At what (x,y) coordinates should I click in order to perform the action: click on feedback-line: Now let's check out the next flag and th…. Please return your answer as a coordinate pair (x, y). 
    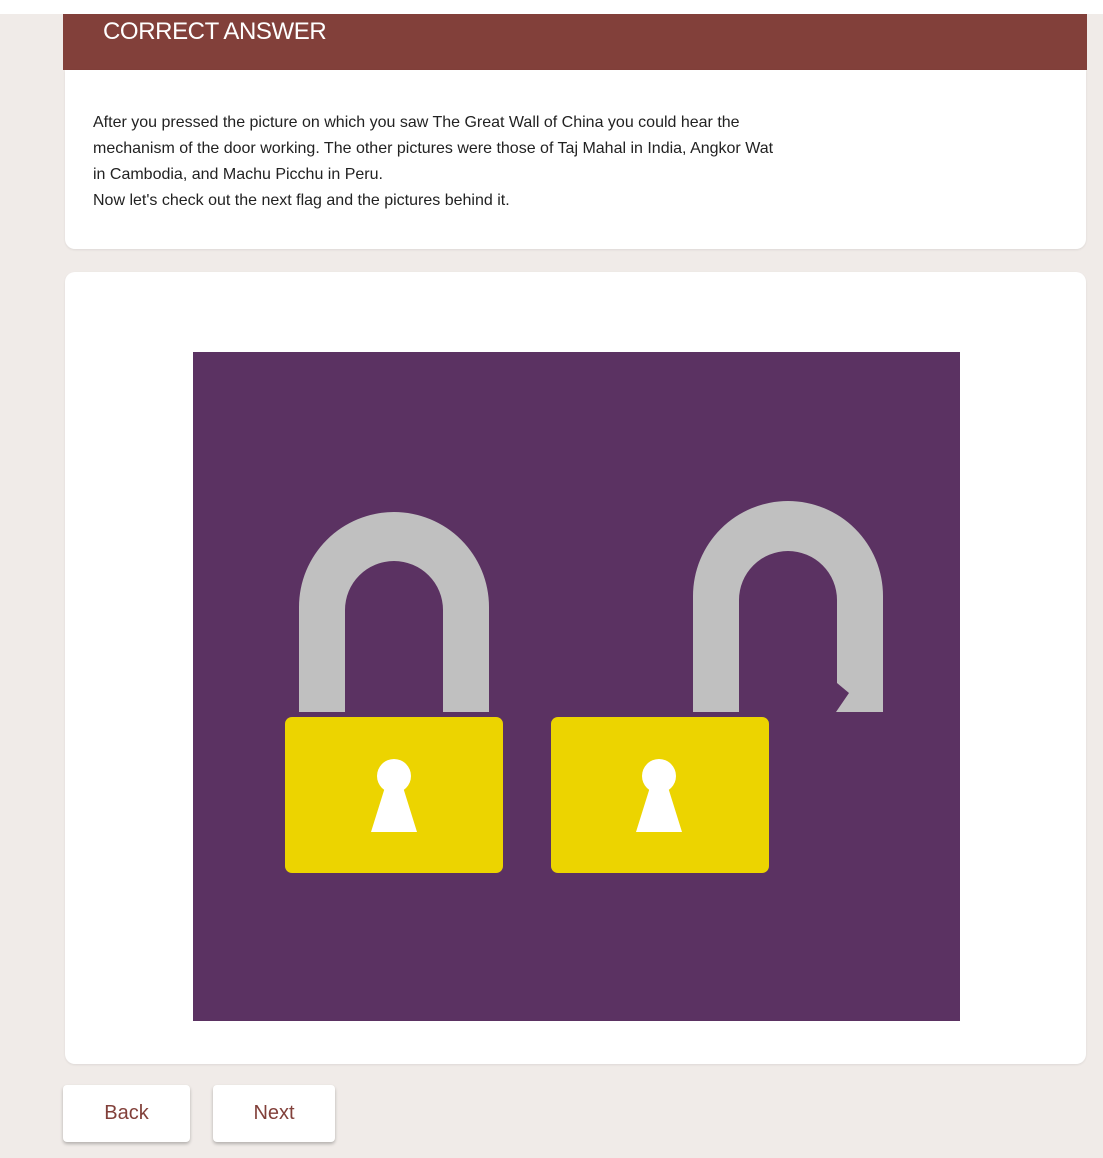
    Looking at the image, I should click on (301, 200).